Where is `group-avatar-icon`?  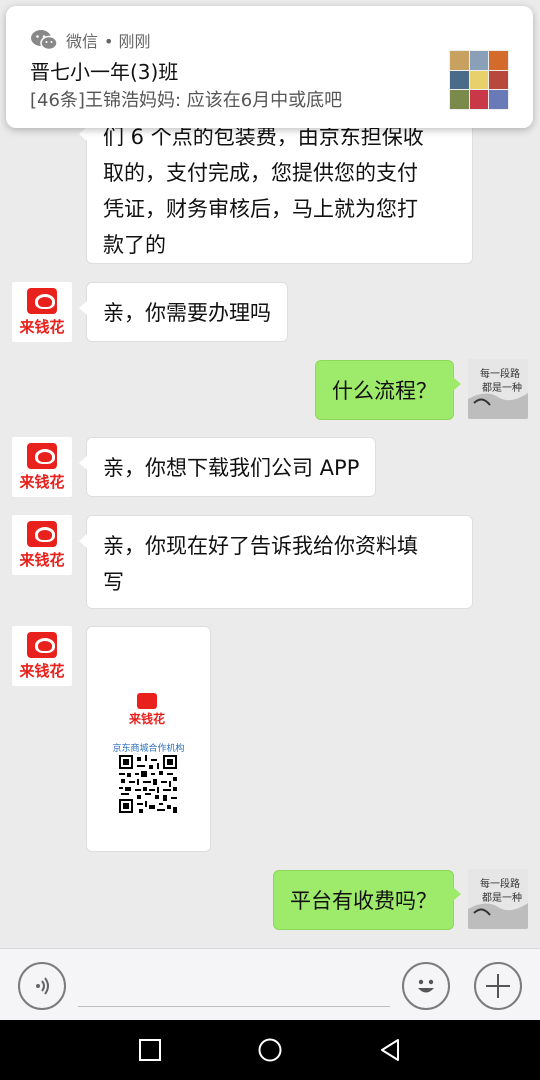
group-avatar-icon is located at coordinates (479, 80).